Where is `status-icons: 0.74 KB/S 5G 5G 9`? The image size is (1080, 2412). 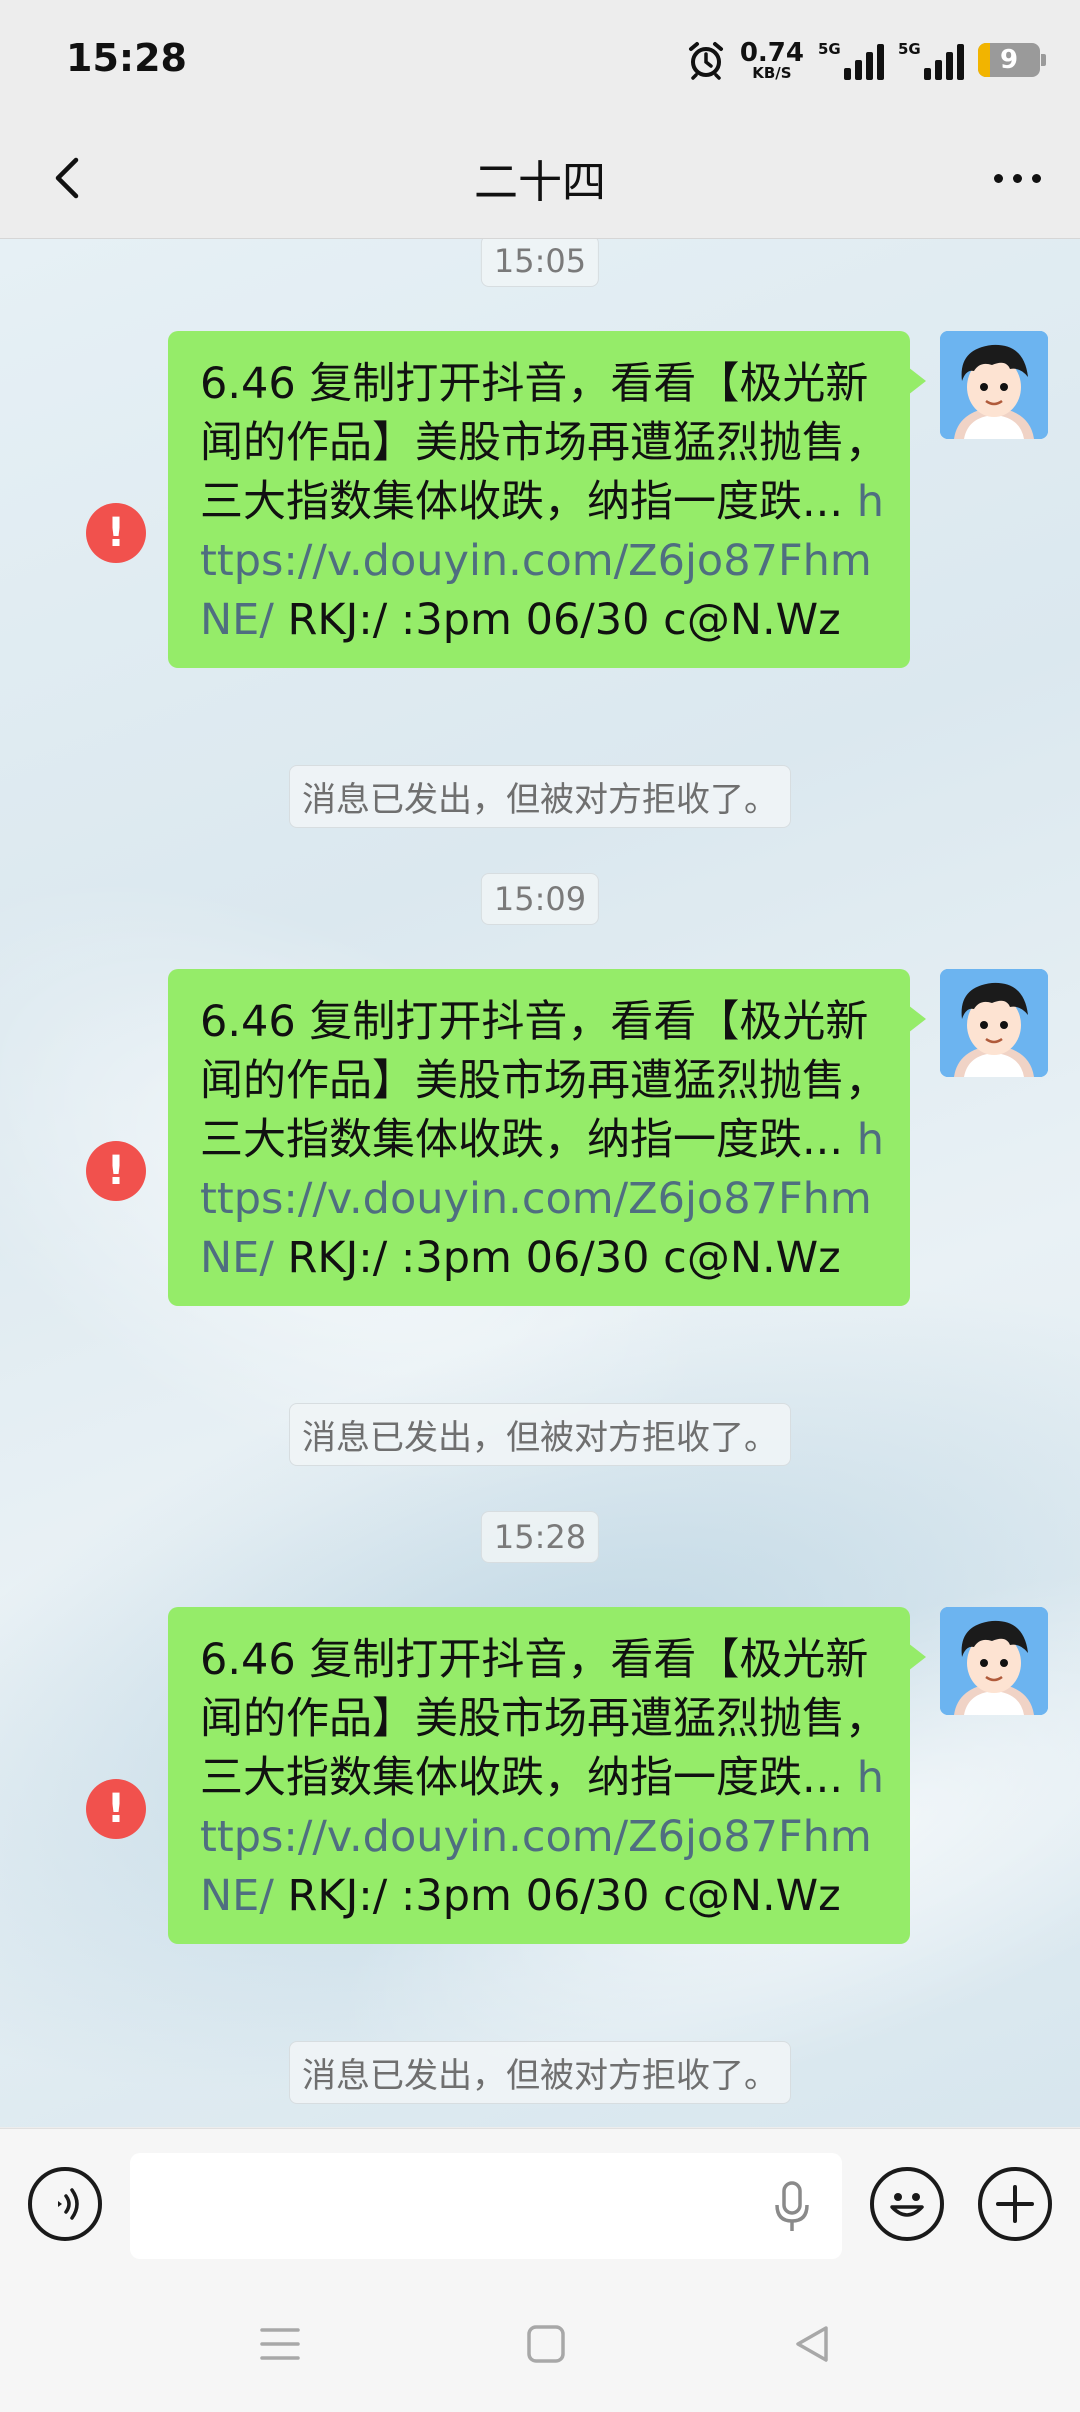
status-icons: 0.74 KB/S 5G 5G 9 is located at coordinates (866, 60).